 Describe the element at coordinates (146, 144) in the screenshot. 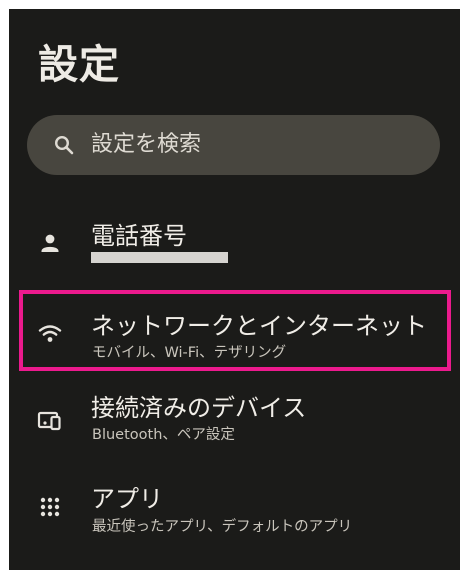

I see `search-placeholder: 設定を検索` at that location.